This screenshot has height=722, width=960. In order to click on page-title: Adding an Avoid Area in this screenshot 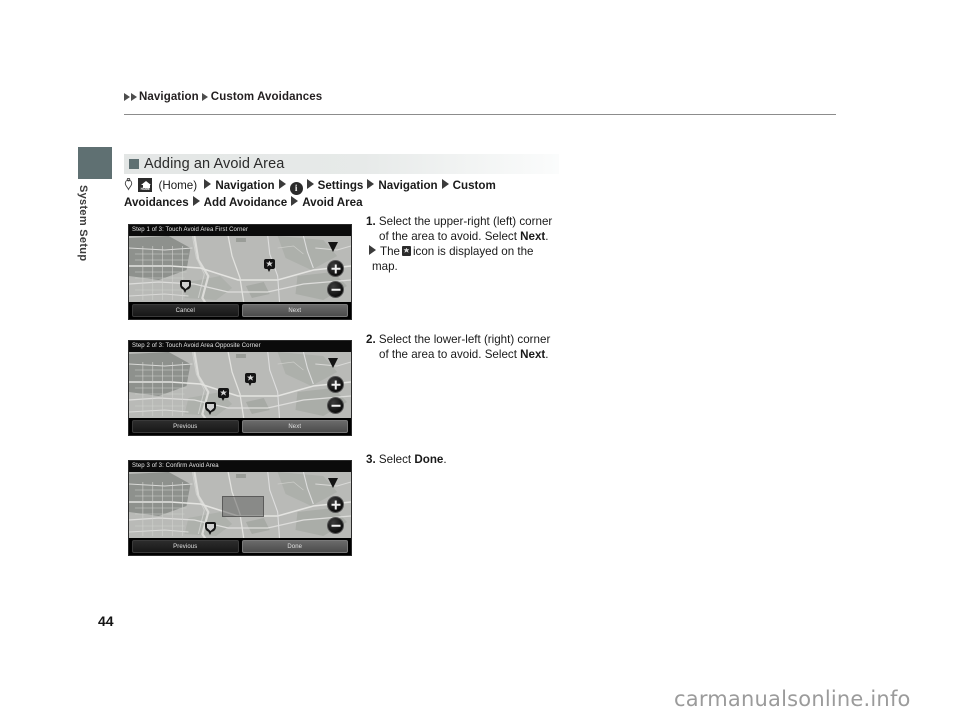, I will do `click(214, 164)`.